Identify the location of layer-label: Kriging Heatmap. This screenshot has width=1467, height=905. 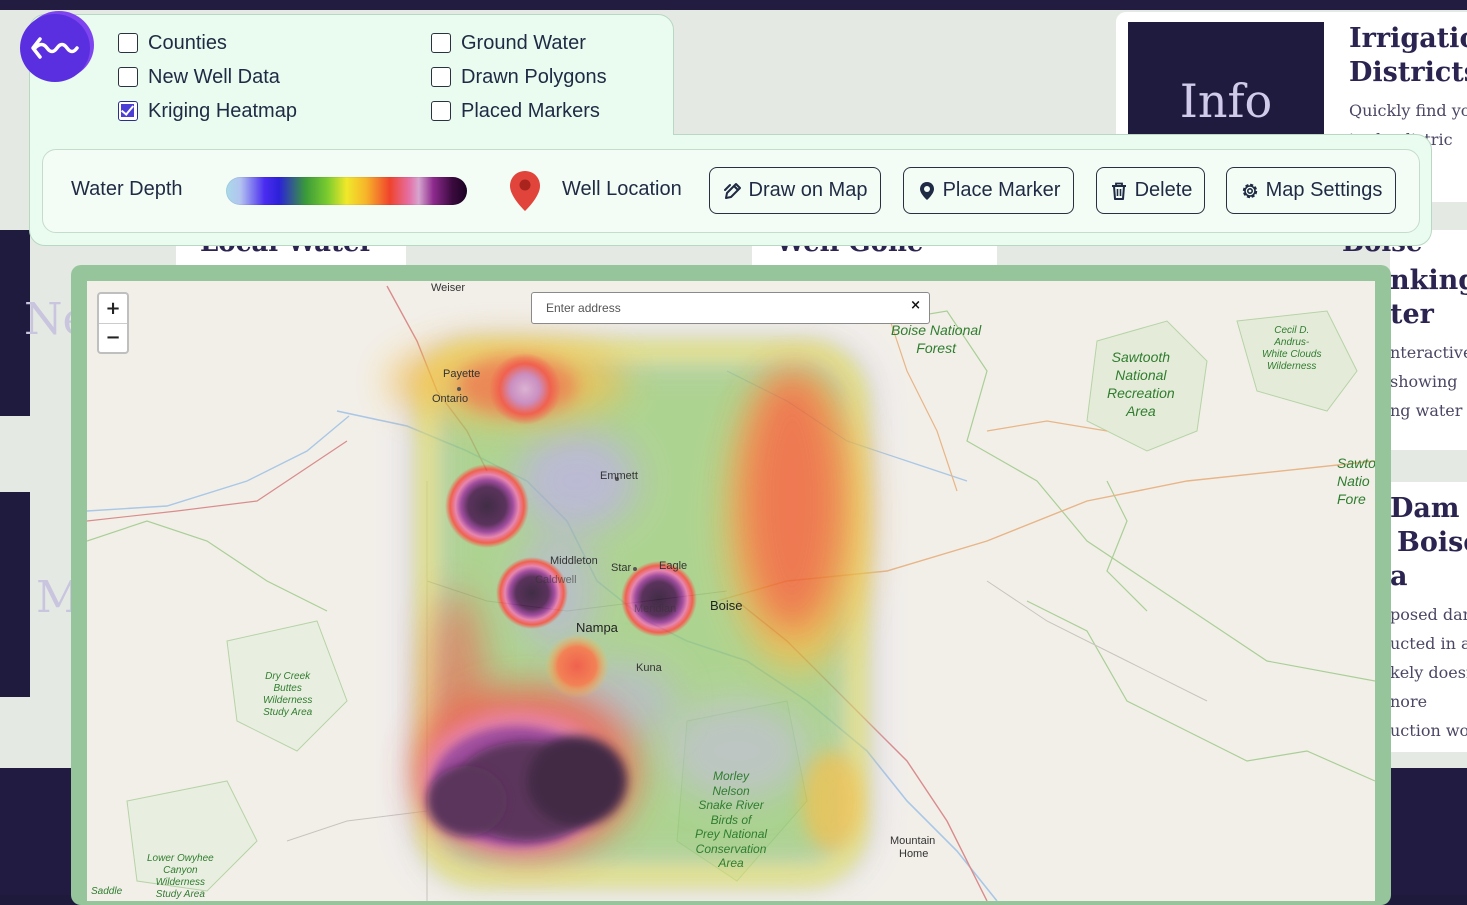
(222, 110).